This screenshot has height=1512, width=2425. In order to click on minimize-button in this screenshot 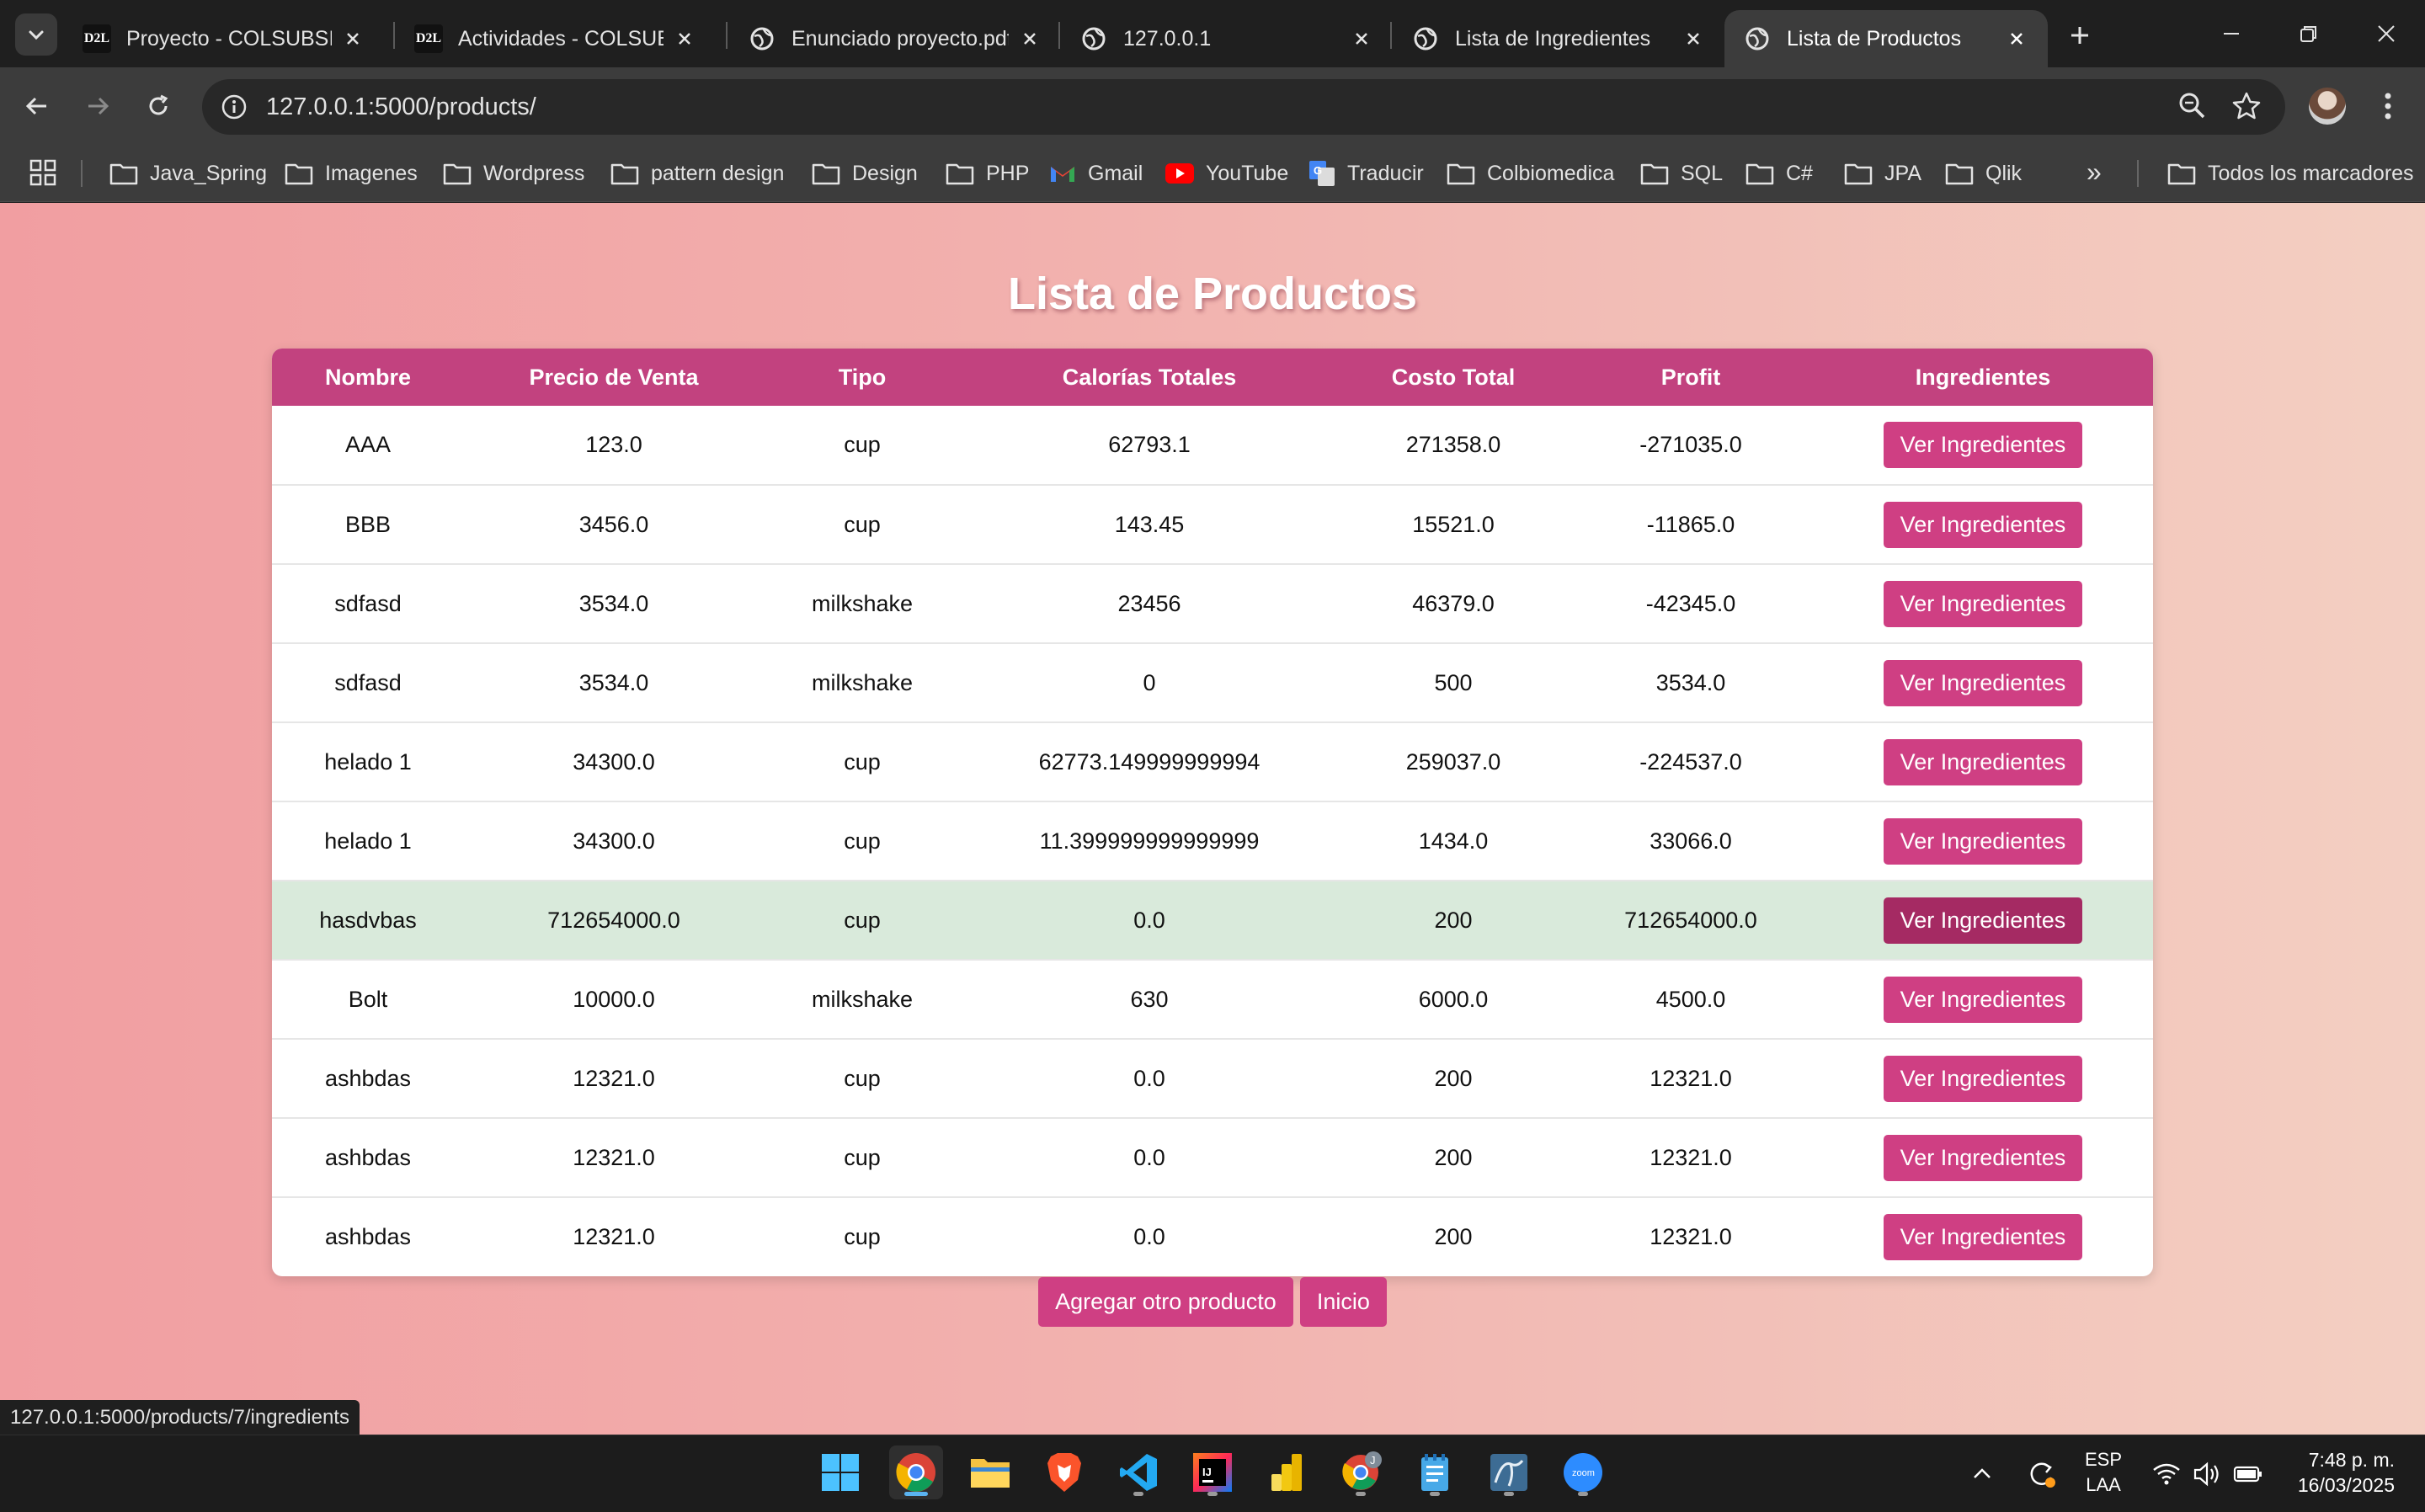, I will do `click(2231, 34)`.